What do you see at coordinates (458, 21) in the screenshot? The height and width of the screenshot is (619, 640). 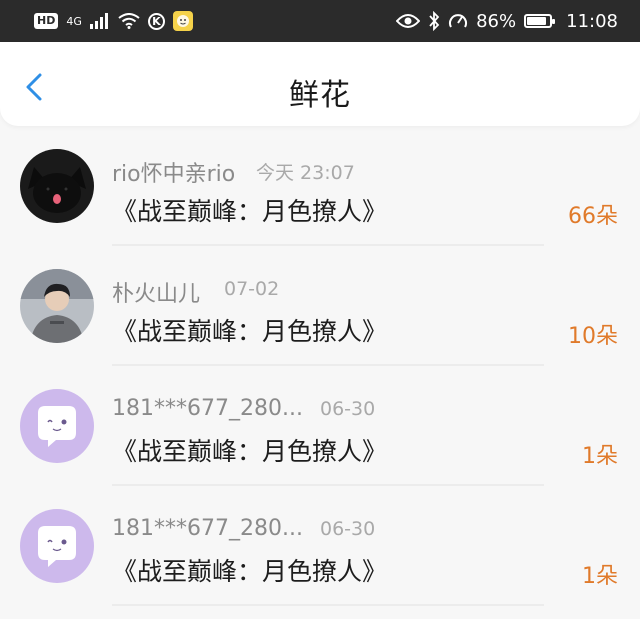 I see `speedometer-icon` at bounding box center [458, 21].